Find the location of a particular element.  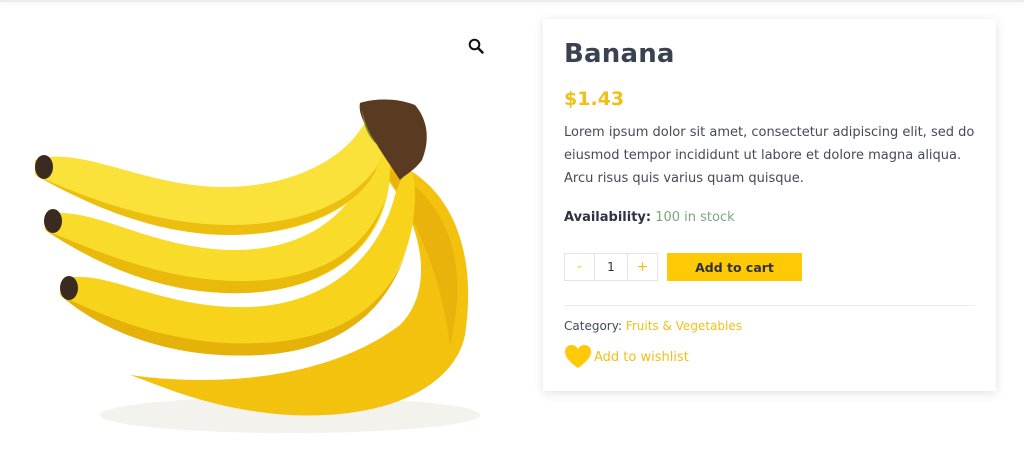

availability-value: 100 in stock is located at coordinates (695, 217).